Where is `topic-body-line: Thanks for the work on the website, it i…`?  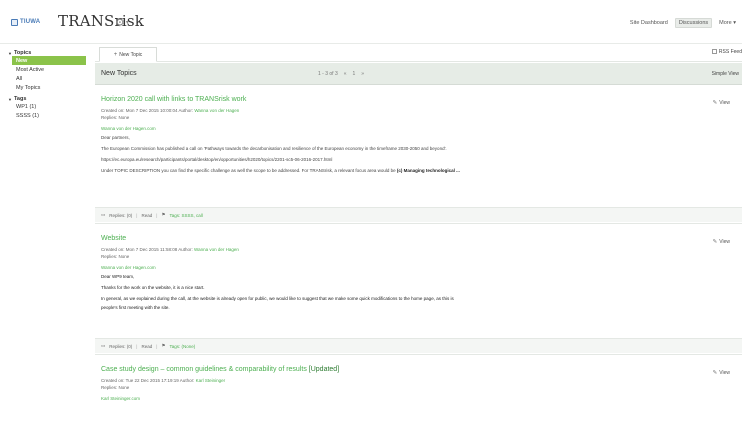
topic-body-line: Thanks for the work on the website, it i… is located at coordinates (153, 287).